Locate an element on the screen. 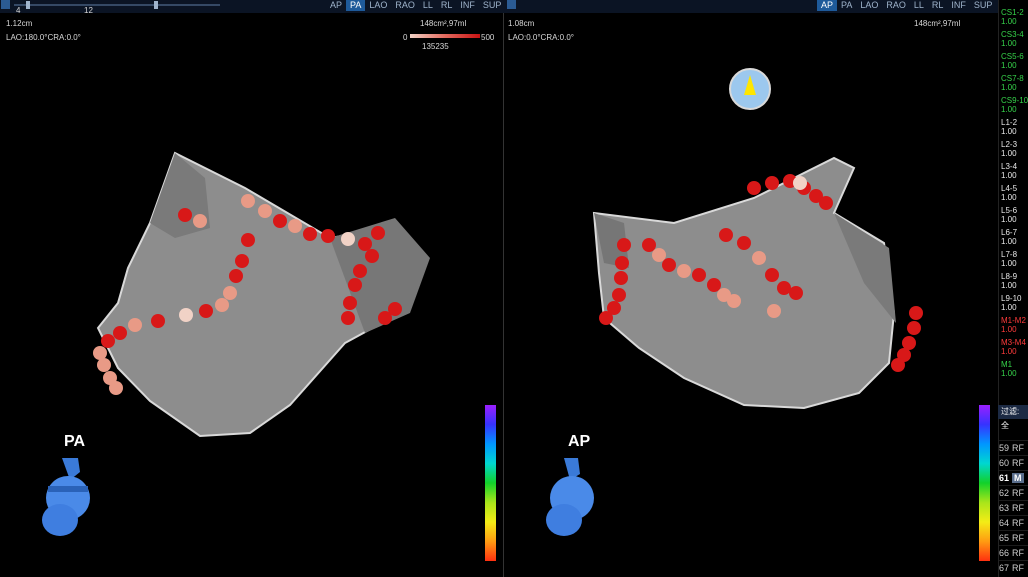 The width and height of the screenshot is (1028, 577). right-tab-inf: INF is located at coordinates (958, 5).